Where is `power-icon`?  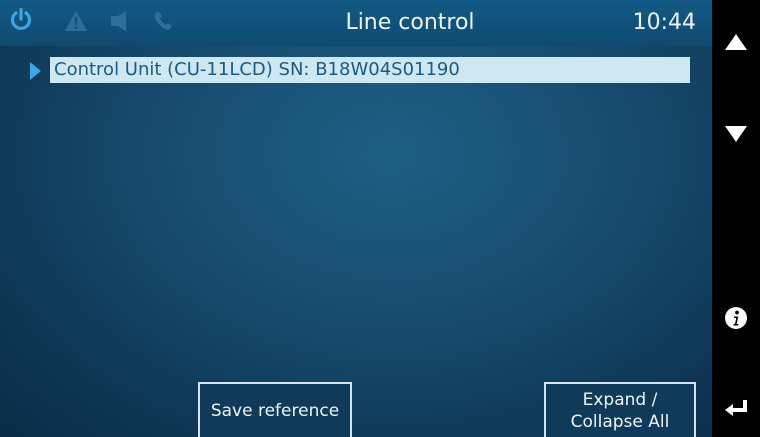 power-icon is located at coordinates (21, 21).